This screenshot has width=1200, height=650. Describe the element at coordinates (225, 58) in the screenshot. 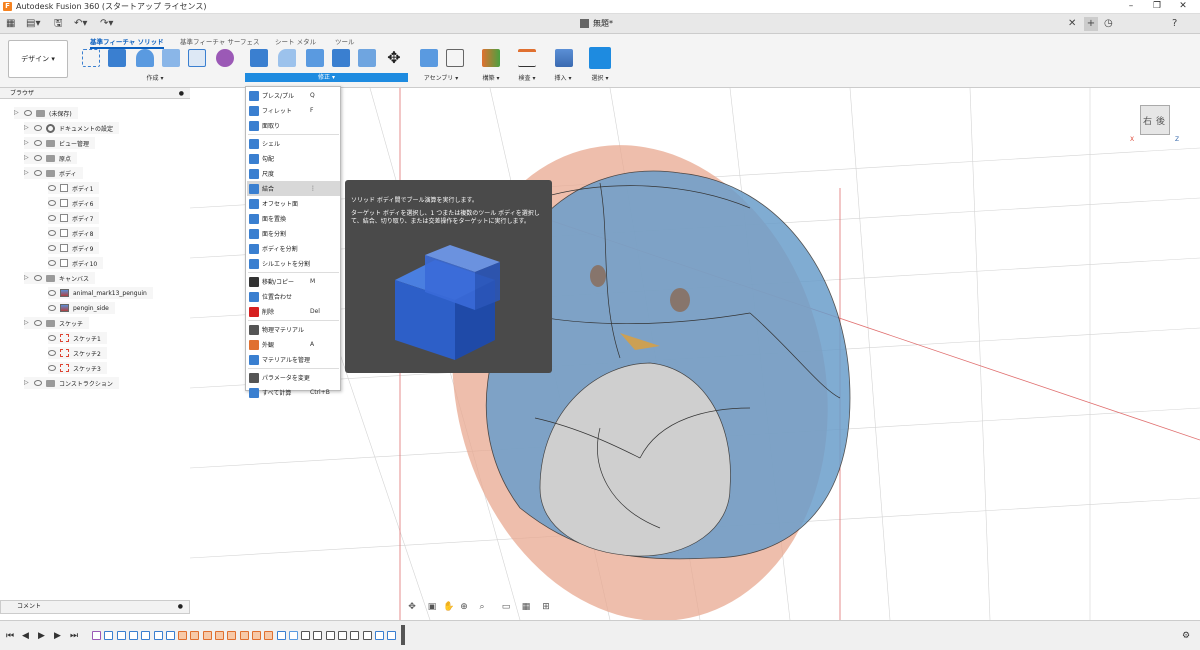

I see `form-icon` at that location.